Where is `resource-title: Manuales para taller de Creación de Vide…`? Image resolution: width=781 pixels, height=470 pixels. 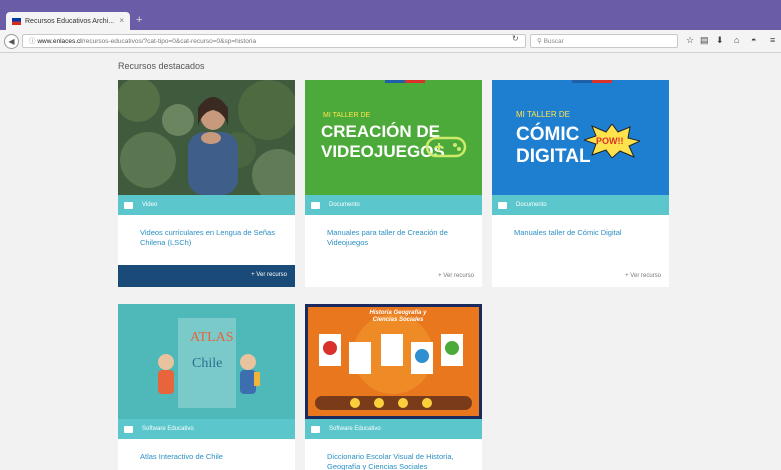
resource-title: Manuales para taller de Creación de Vide… is located at coordinates (397, 238).